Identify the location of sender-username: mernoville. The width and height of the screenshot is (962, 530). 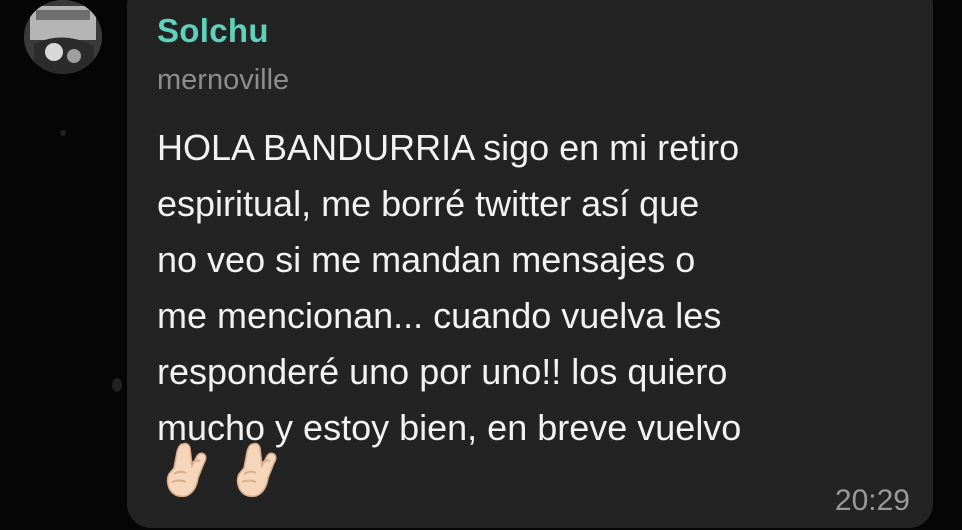
(223, 80).